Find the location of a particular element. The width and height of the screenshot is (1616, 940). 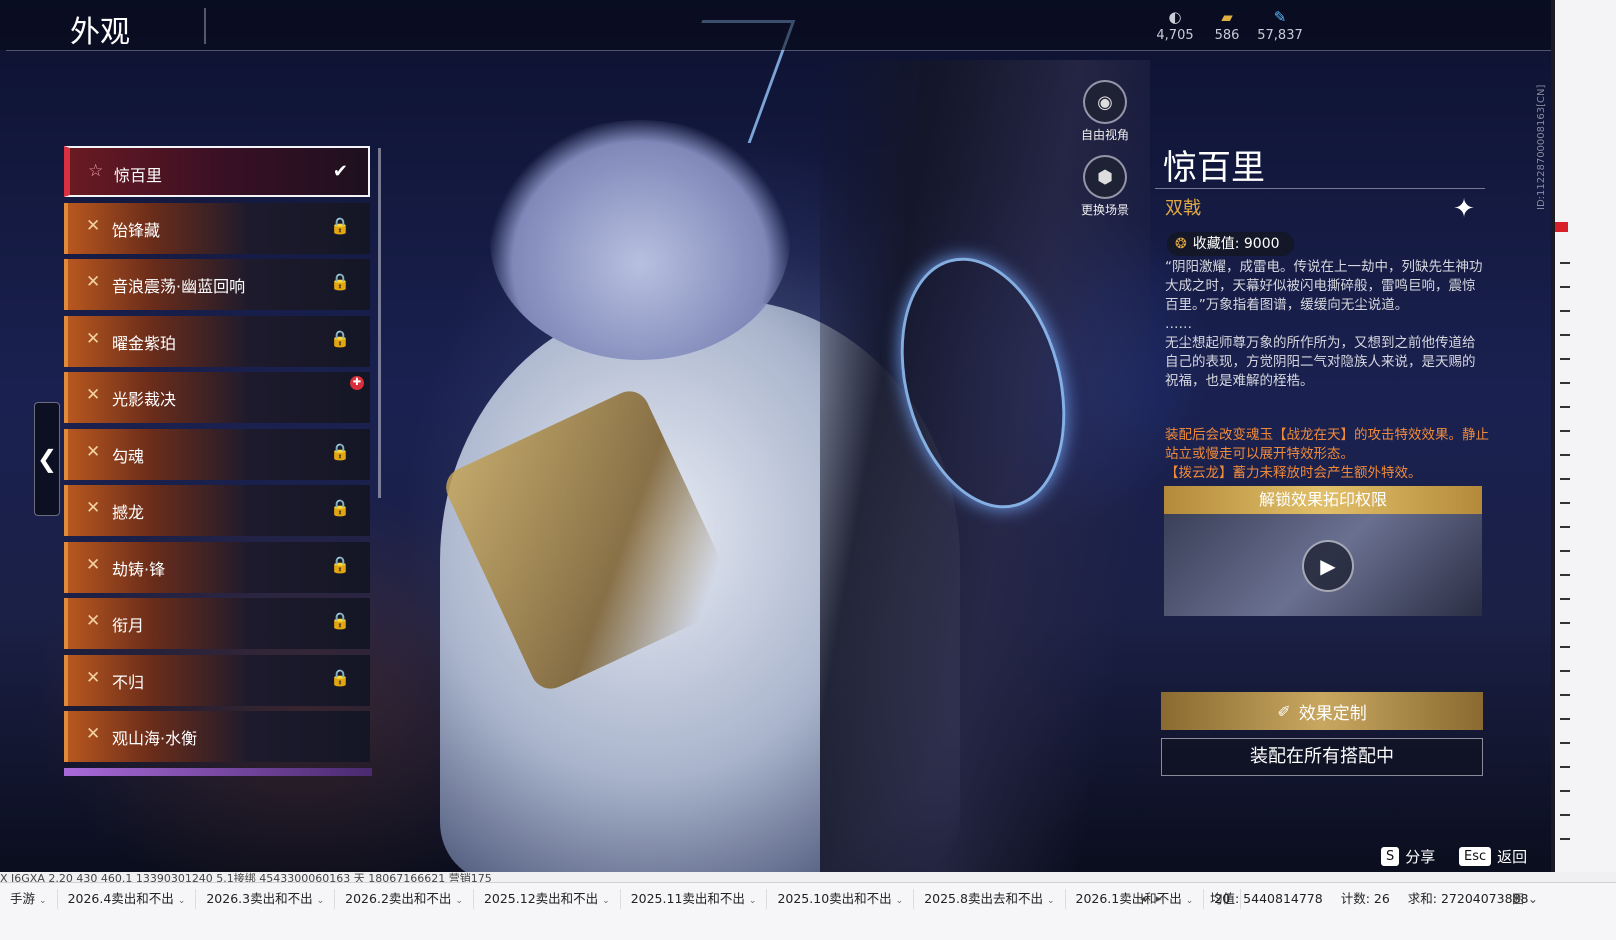

list-next-item-edge is located at coordinates (218, 772).